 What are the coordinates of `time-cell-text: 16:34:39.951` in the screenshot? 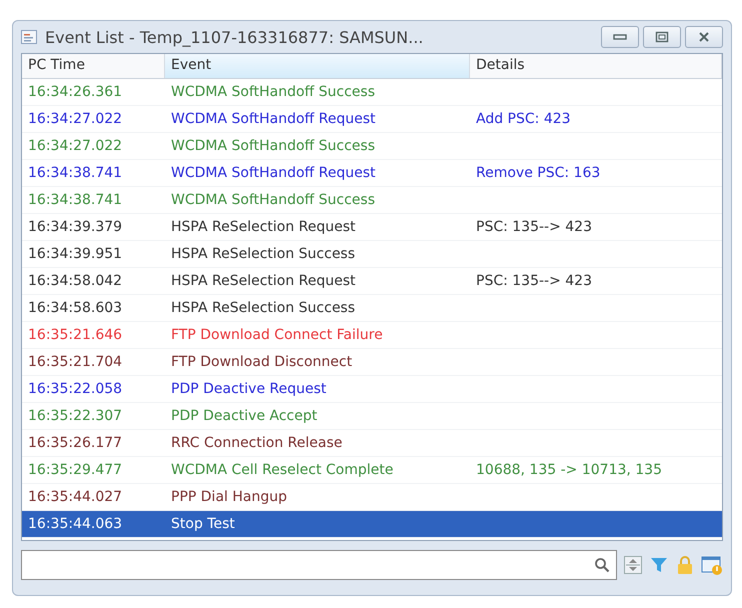 It's located at (75, 254).